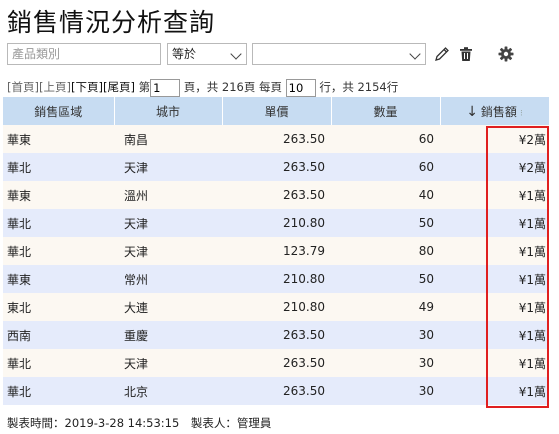  I want to click on table-row: 華北 天津 123.79 80 ¥1萬, so click(276, 251).